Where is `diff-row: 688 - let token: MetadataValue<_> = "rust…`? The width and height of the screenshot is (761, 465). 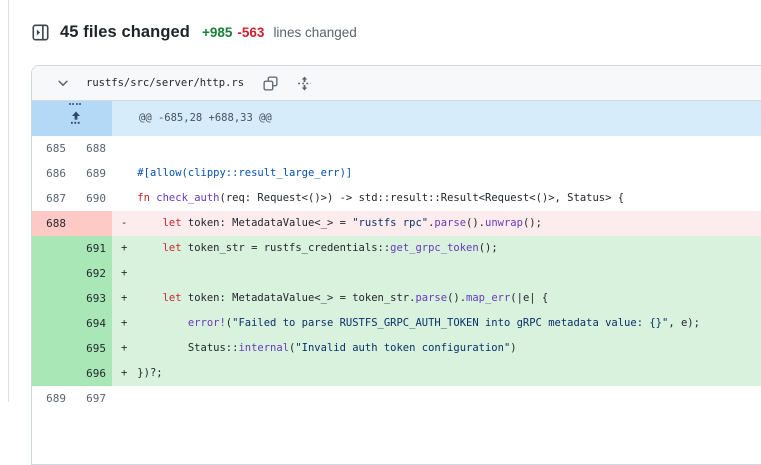
diff-row: 688 - let token: MetadataValue<_> = "rust… is located at coordinates (396, 223).